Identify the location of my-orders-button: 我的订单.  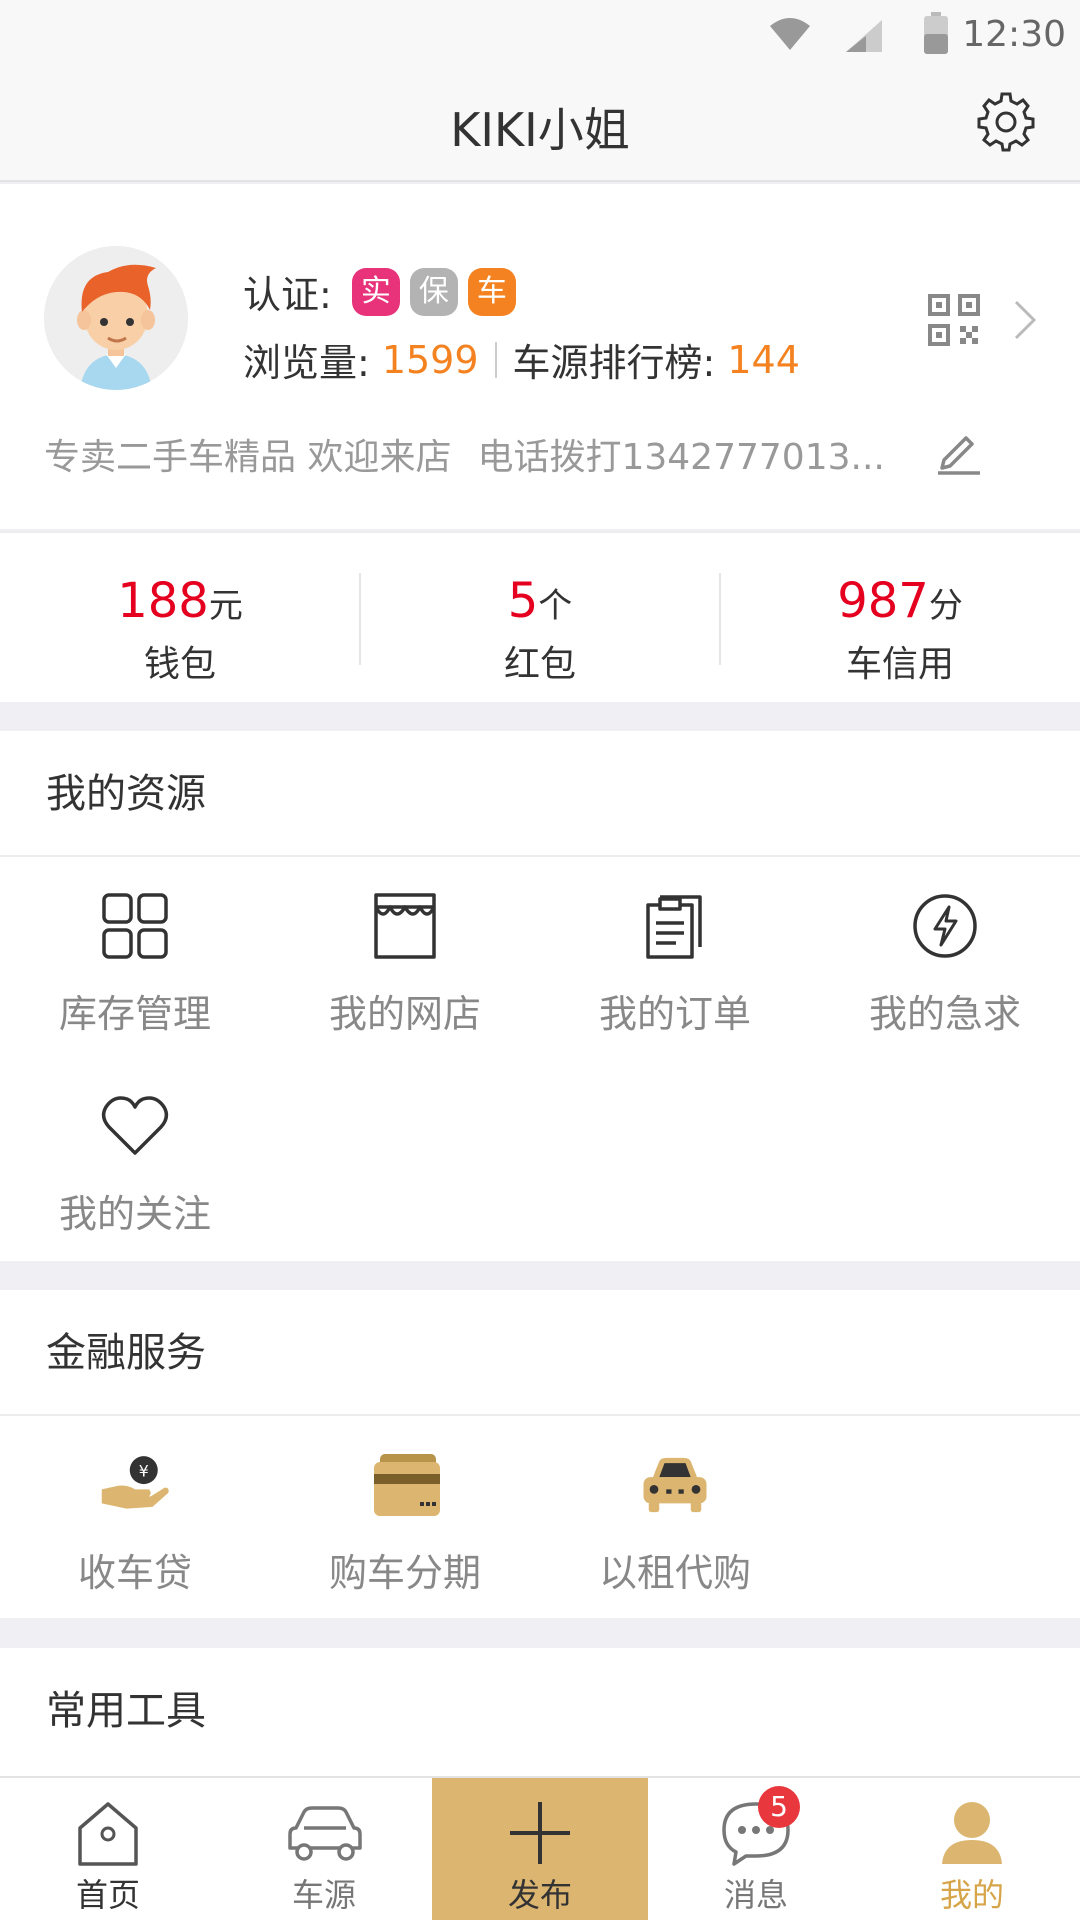
(675, 964).